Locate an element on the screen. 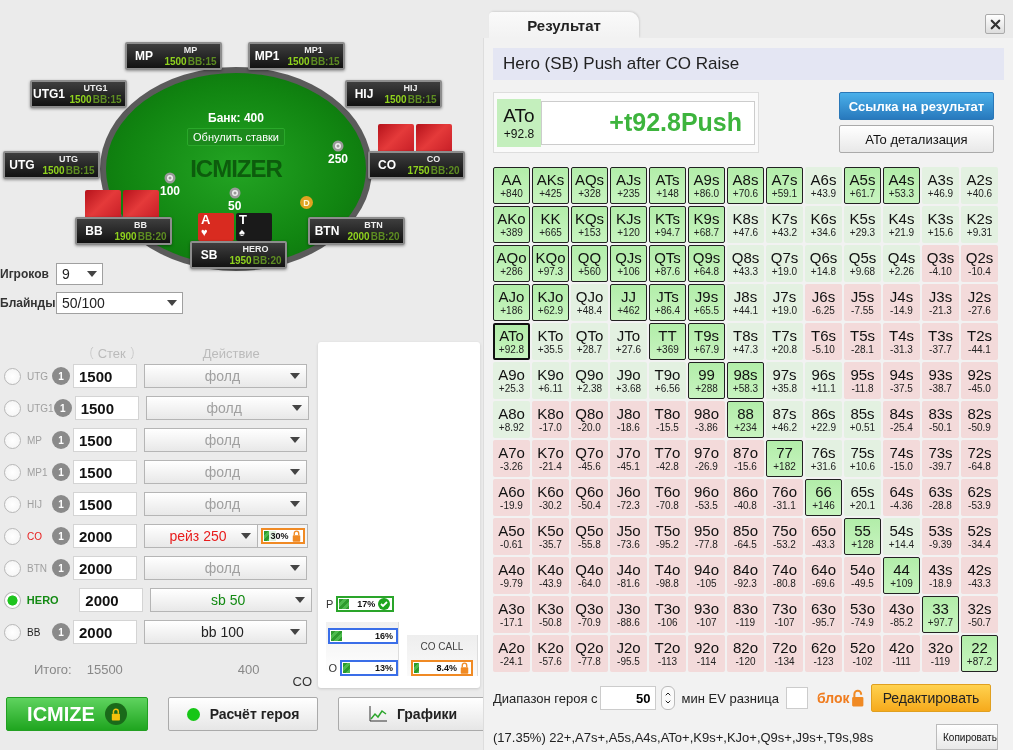 This screenshot has width=1013, height=750. hand-cell: 76s +31.6 is located at coordinates (823, 458).